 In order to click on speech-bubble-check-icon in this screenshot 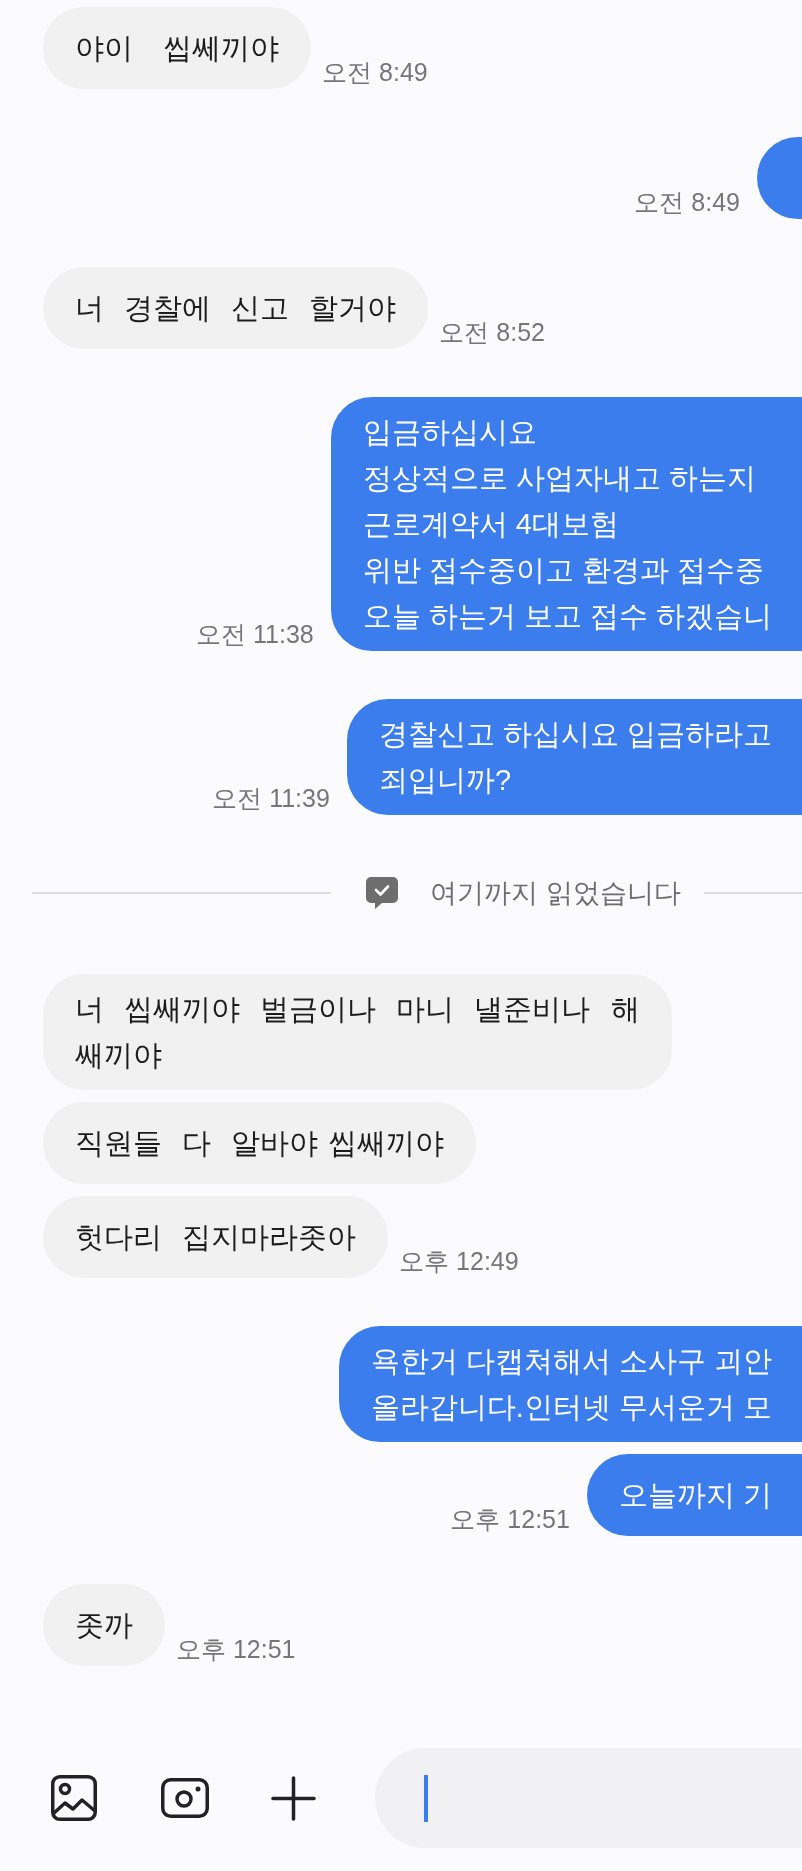, I will do `click(382, 893)`.